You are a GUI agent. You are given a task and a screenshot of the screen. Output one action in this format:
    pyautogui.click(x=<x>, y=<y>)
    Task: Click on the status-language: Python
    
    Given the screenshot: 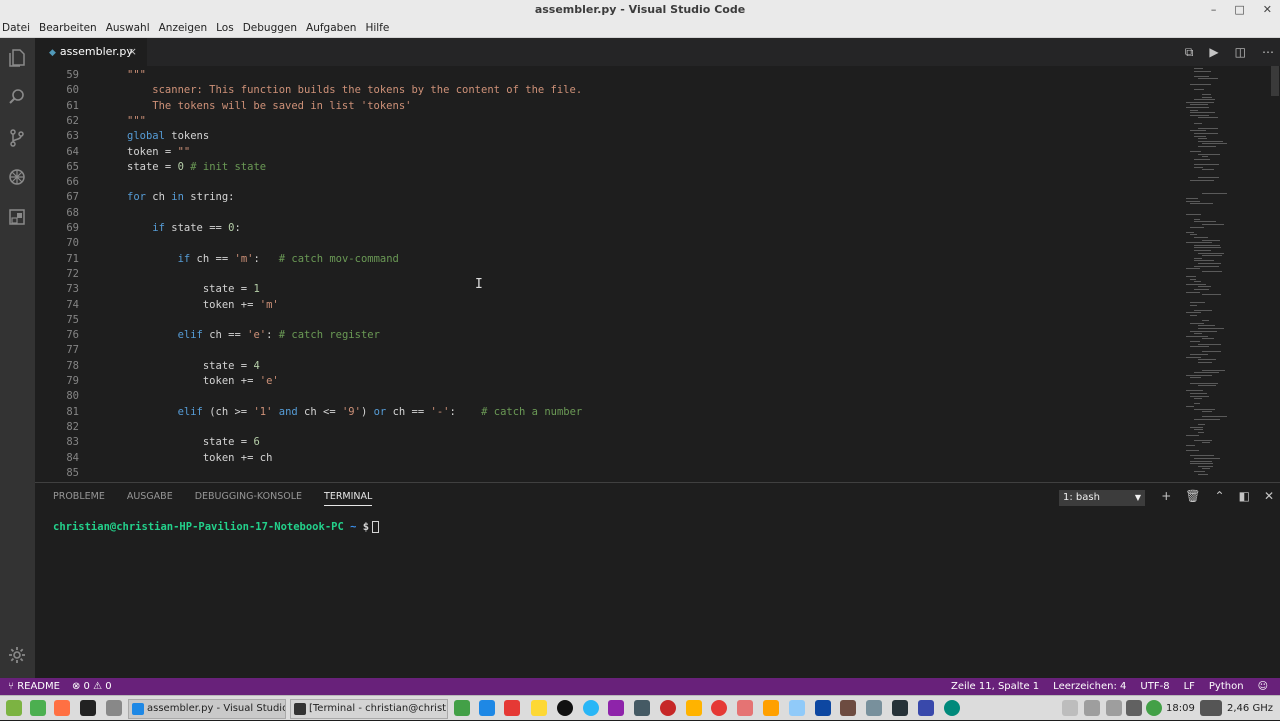 What is the action you would take?
    pyautogui.click(x=1226, y=686)
    